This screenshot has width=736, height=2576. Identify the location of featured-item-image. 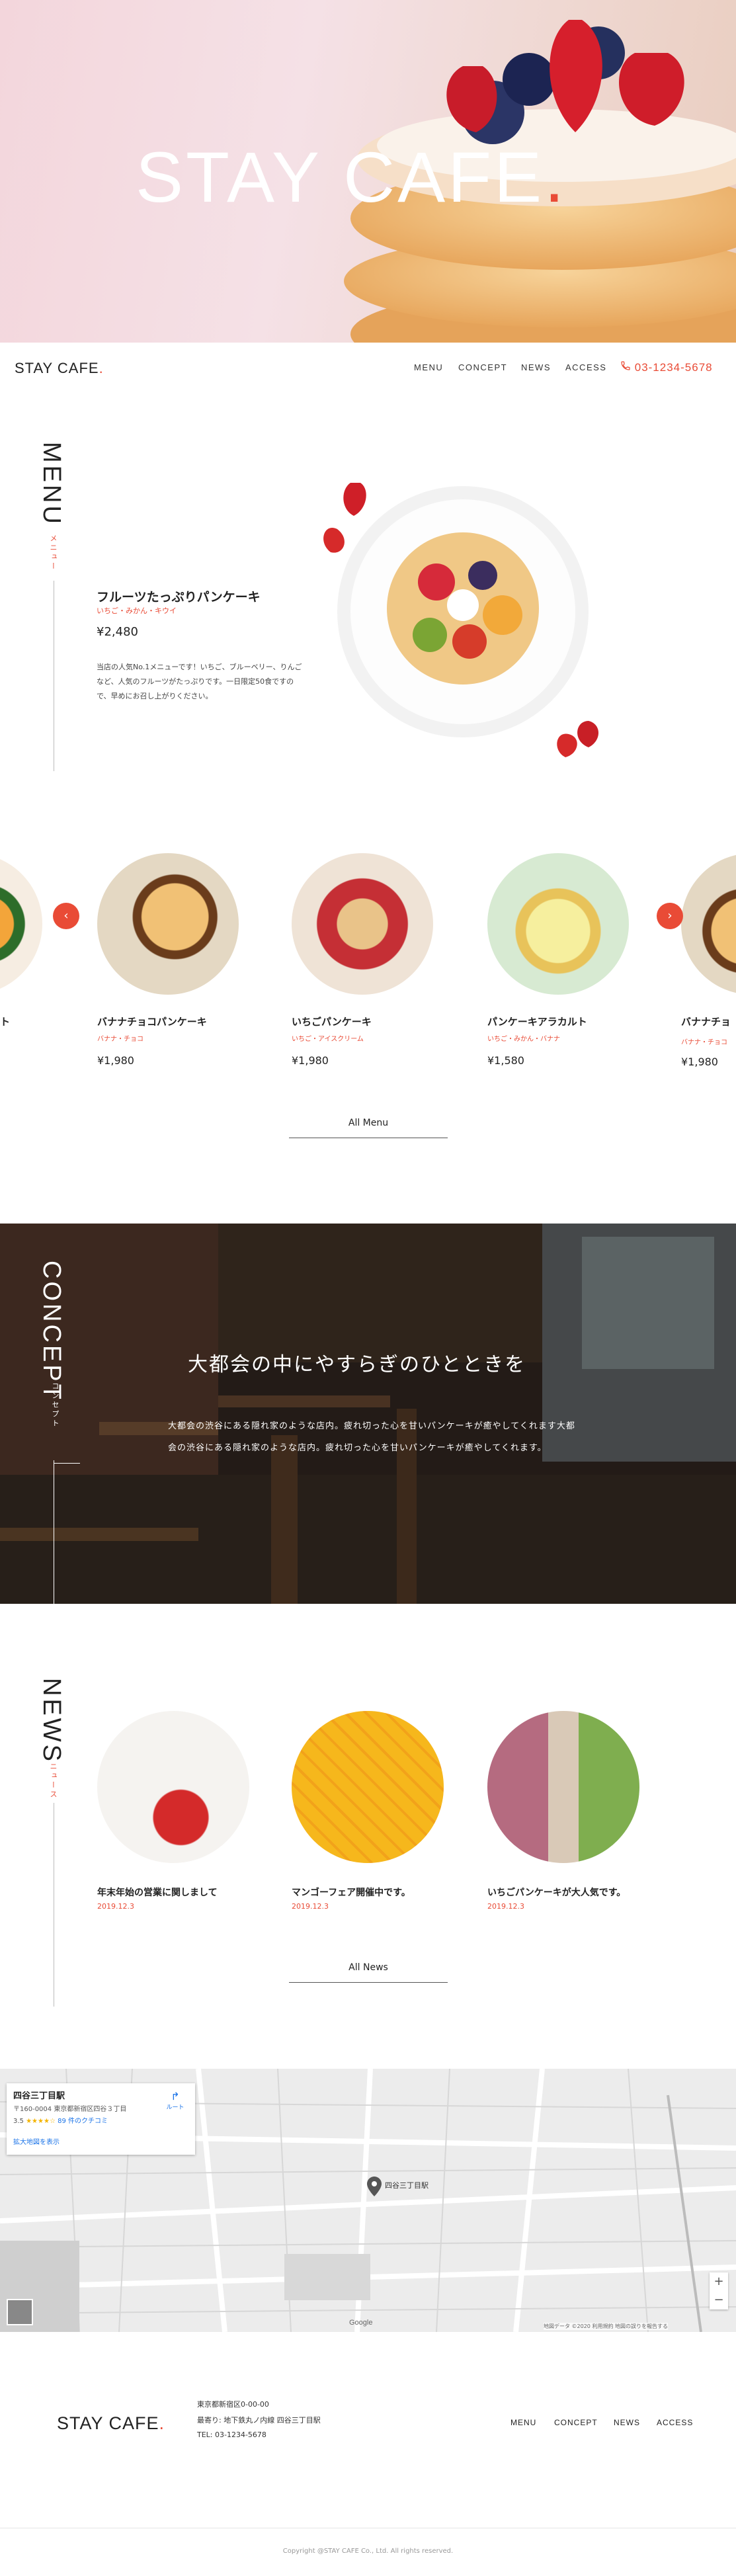
(460, 620).